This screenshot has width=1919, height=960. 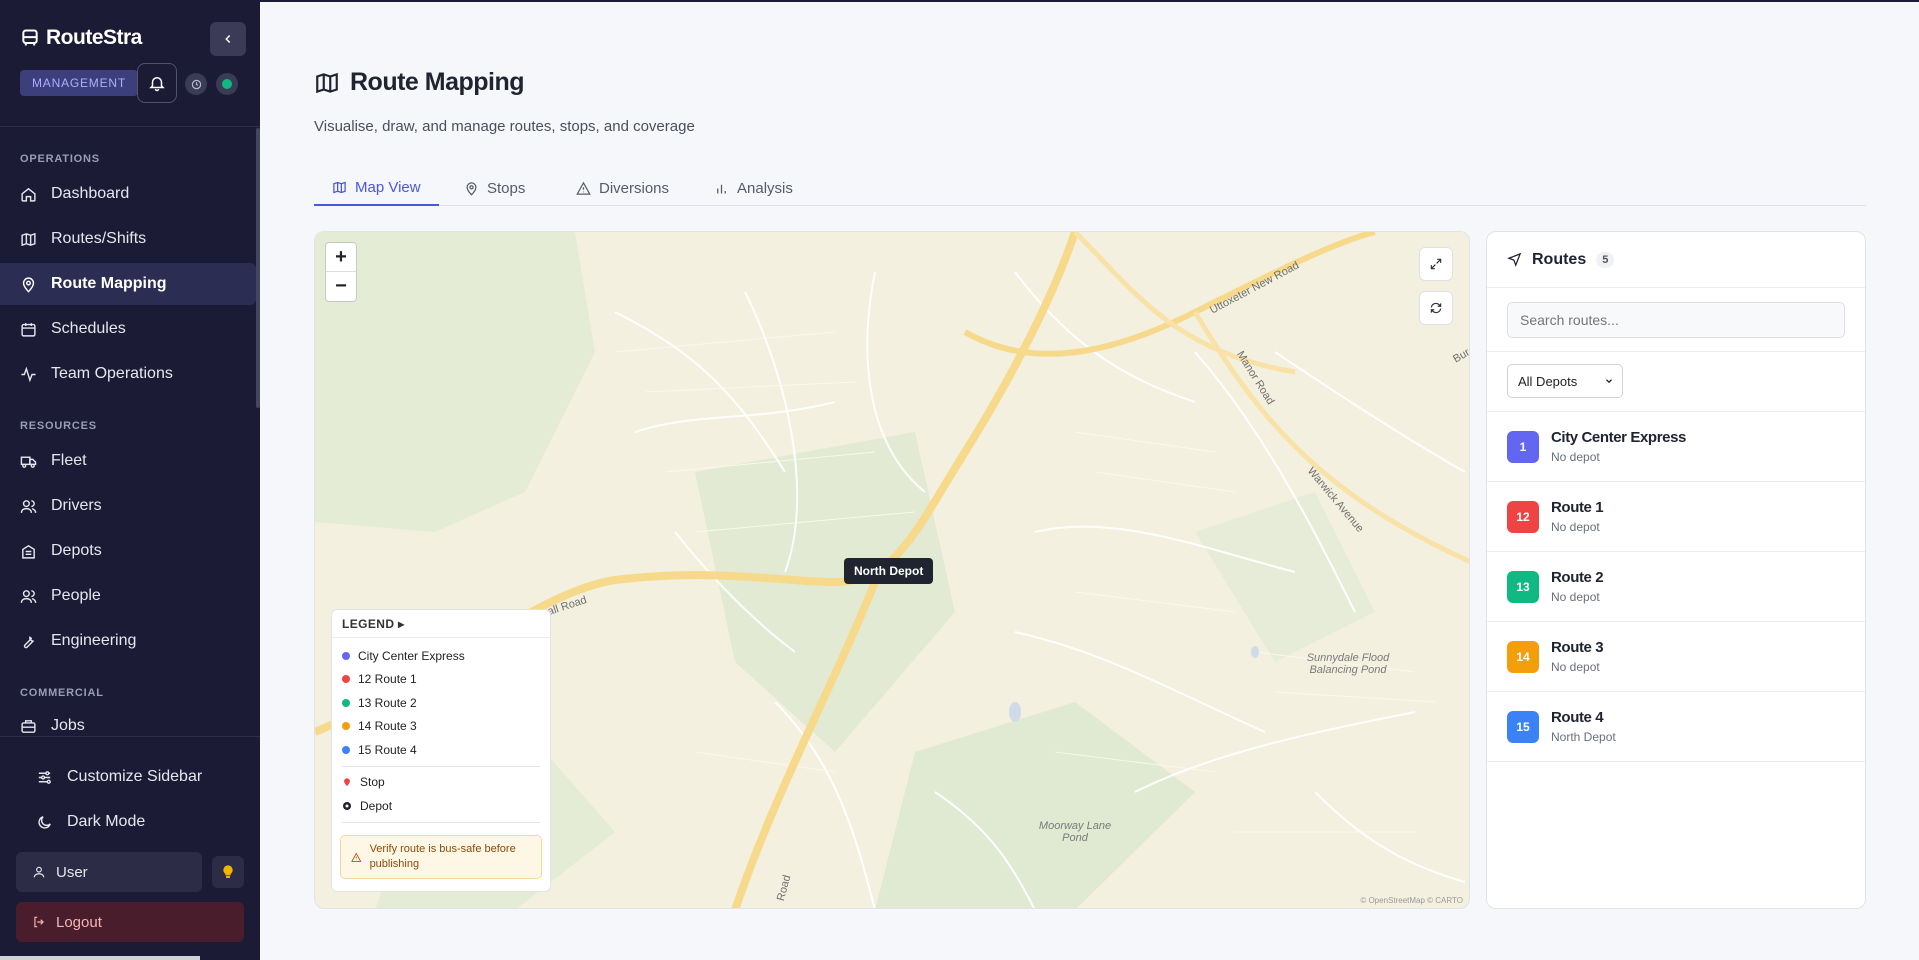 I want to click on nav-fleet: Fleet, so click(x=128, y=461).